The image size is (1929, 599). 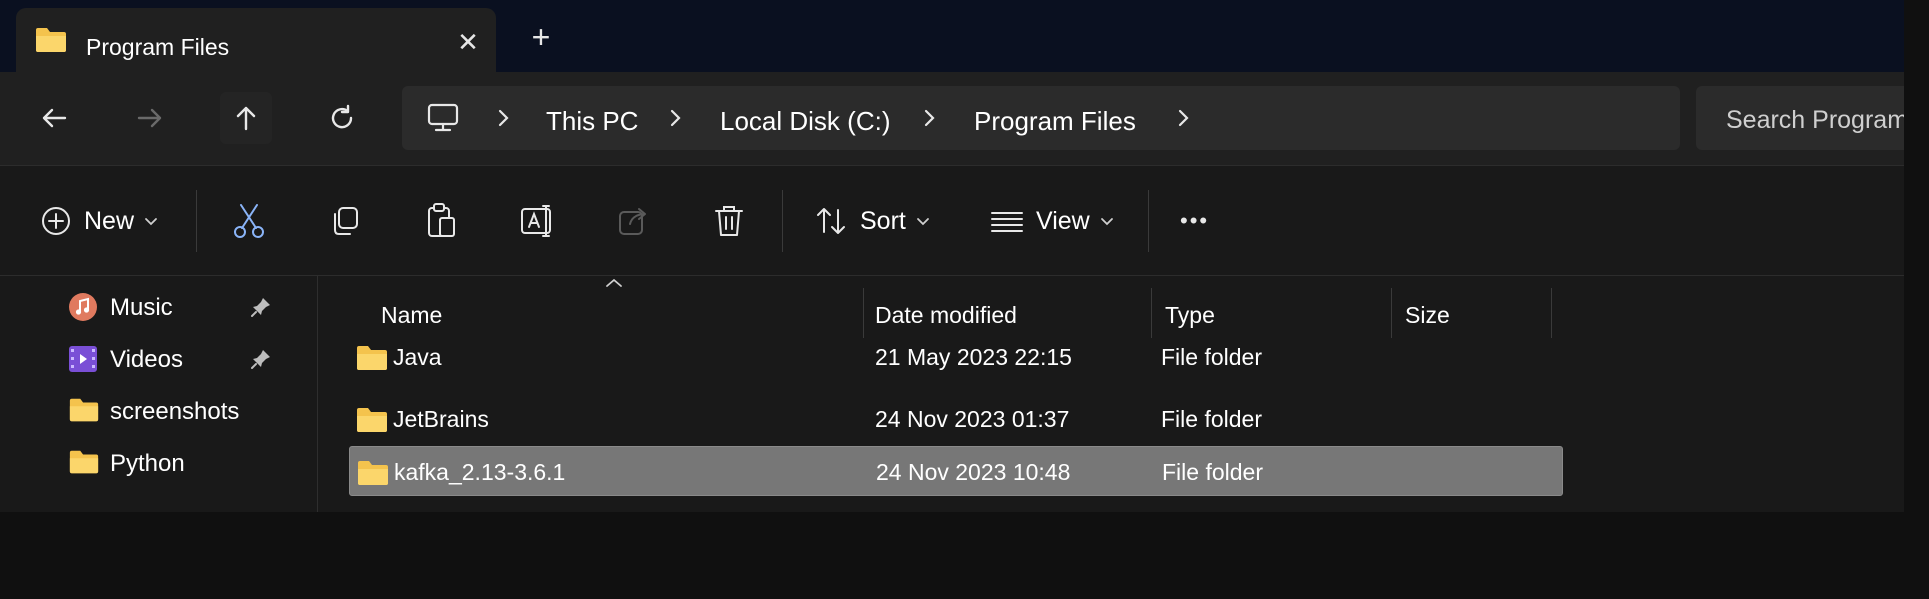 What do you see at coordinates (973, 357) in the screenshot?
I see `file-date-modified: 21 May 2023 22:15` at bounding box center [973, 357].